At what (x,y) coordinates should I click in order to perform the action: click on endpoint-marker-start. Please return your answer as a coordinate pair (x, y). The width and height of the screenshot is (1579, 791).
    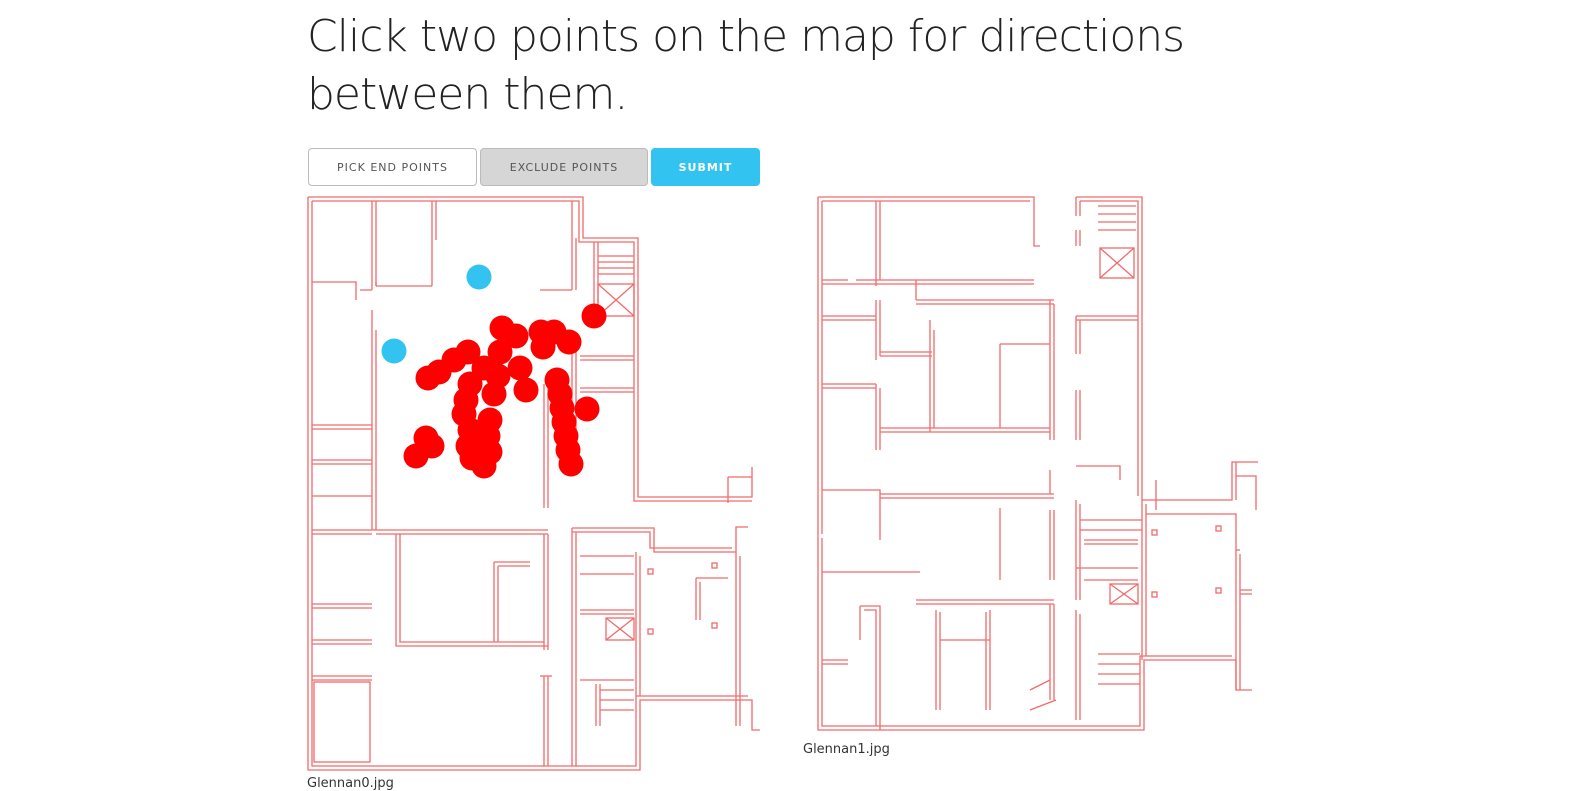
    Looking at the image, I should click on (479, 277).